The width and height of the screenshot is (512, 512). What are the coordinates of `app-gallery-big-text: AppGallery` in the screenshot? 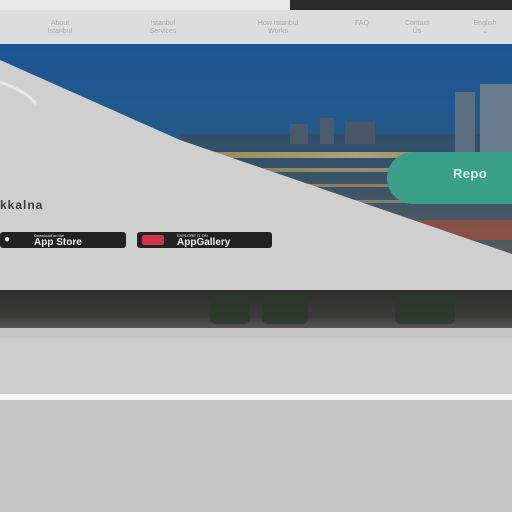 It's located at (204, 242).